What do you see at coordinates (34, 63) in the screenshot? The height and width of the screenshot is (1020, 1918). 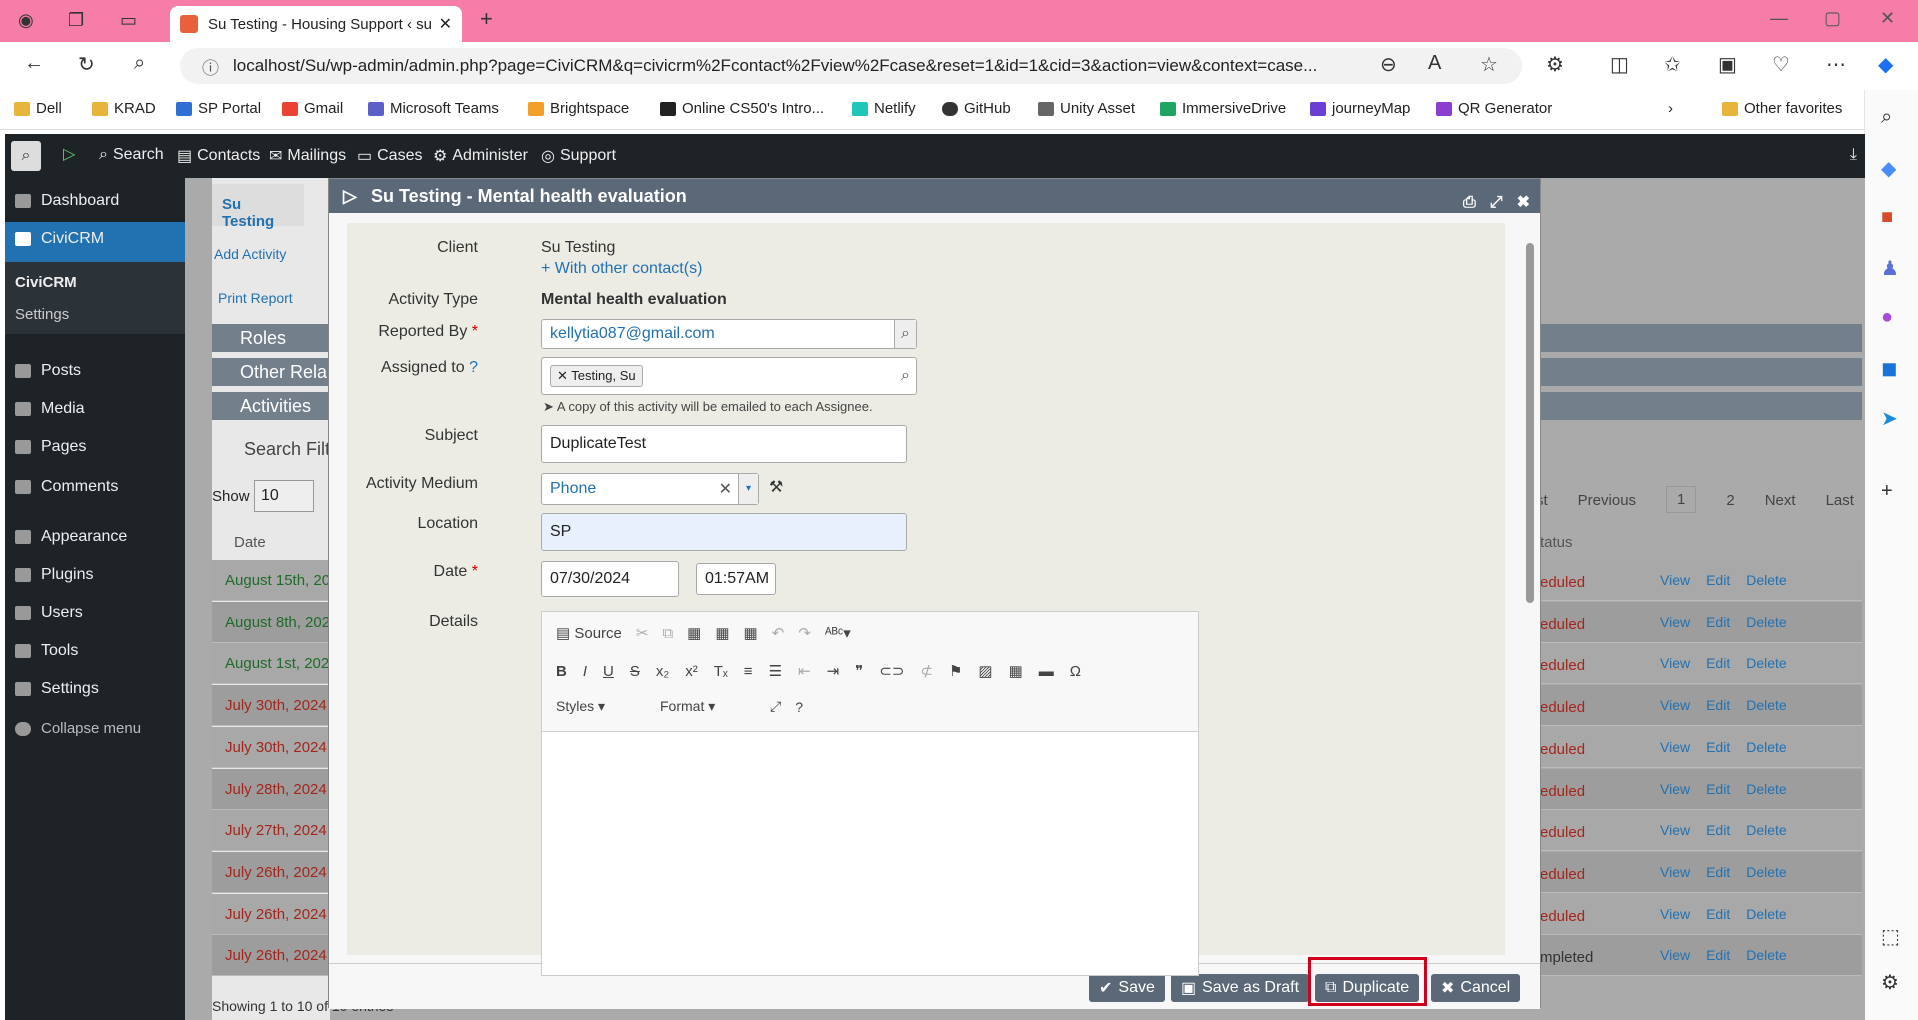 I see `back-icon: ←` at bounding box center [34, 63].